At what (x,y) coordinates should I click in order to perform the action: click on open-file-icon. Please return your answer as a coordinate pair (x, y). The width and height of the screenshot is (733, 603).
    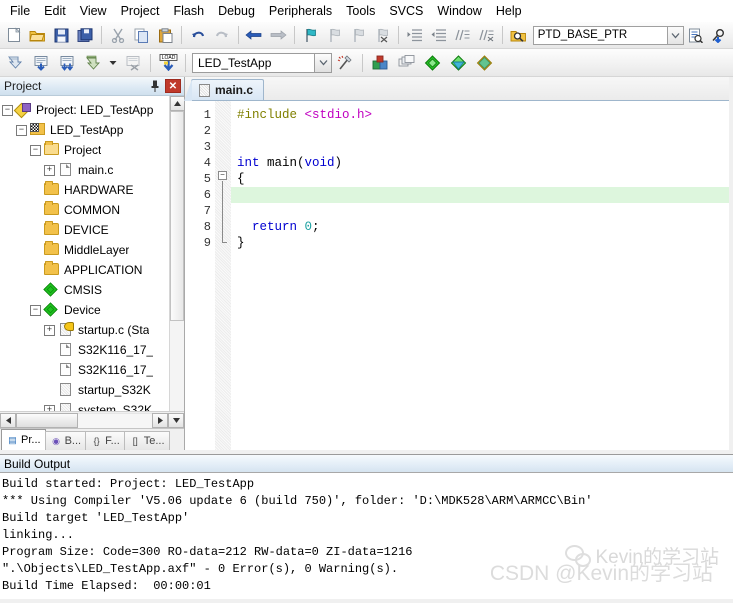
    Looking at the image, I should click on (38, 35).